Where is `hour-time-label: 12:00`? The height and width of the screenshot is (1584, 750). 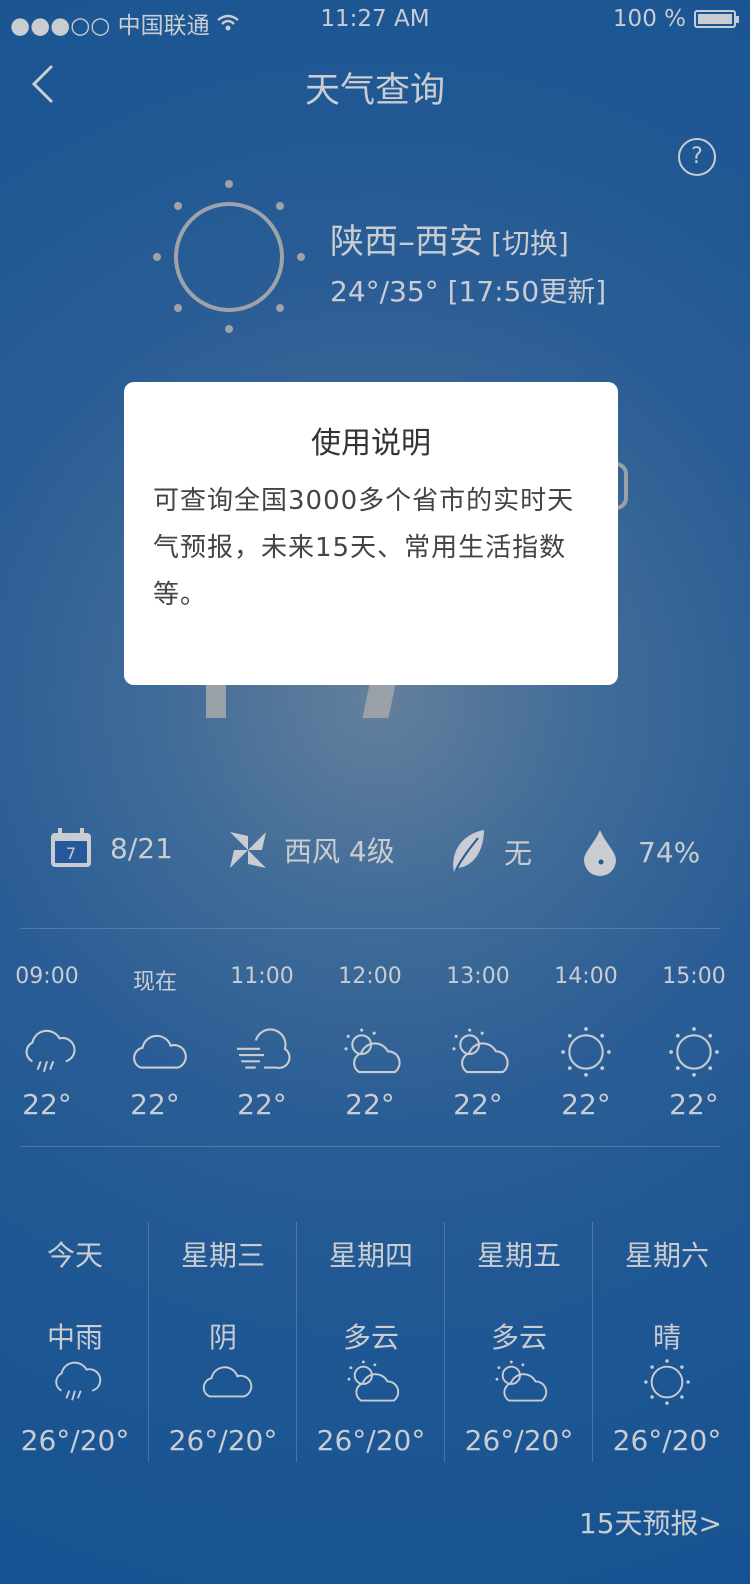
hour-time-label: 12:00 is located at coordinates (370, 976).